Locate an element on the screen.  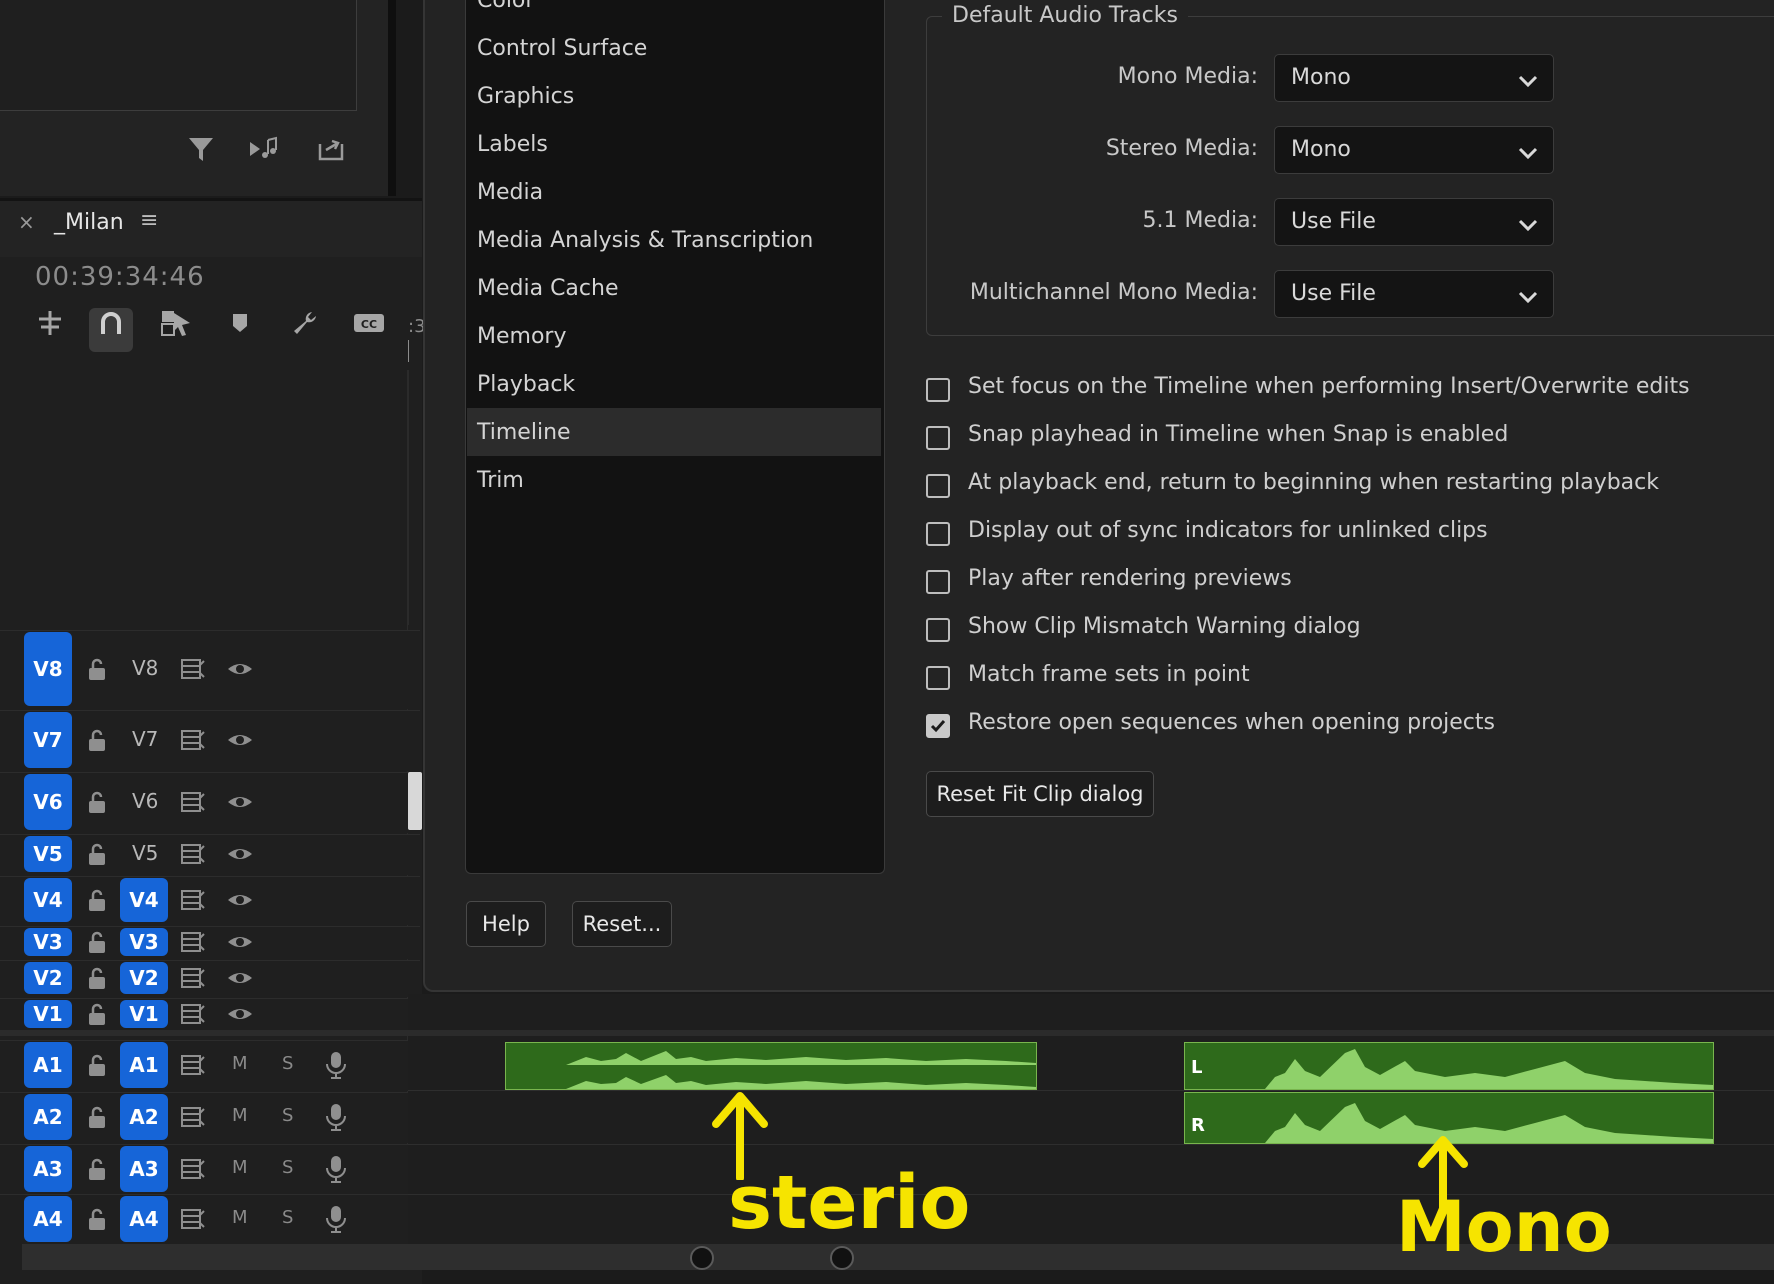
source-patch-toggle: V3 is located at coordinates (144, 942).